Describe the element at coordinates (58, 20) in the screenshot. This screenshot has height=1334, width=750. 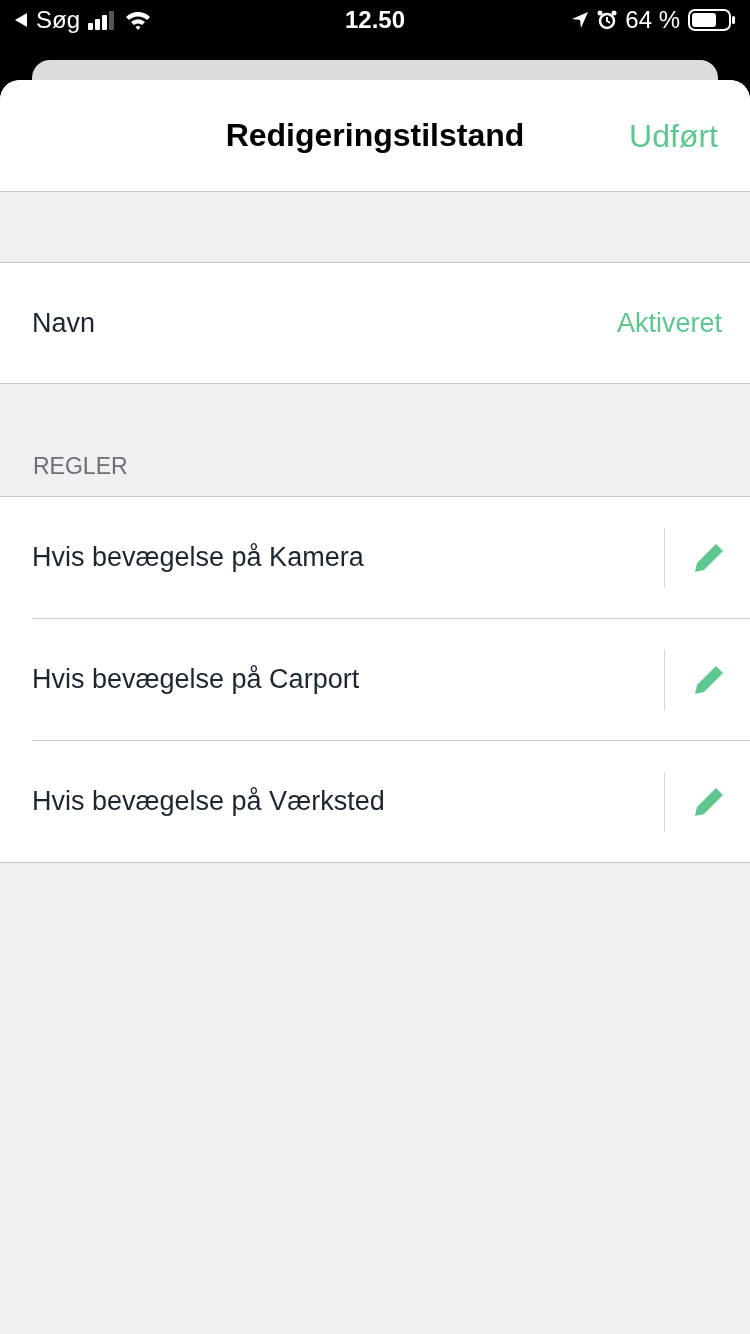
I see `back-label: Søg` at that location.